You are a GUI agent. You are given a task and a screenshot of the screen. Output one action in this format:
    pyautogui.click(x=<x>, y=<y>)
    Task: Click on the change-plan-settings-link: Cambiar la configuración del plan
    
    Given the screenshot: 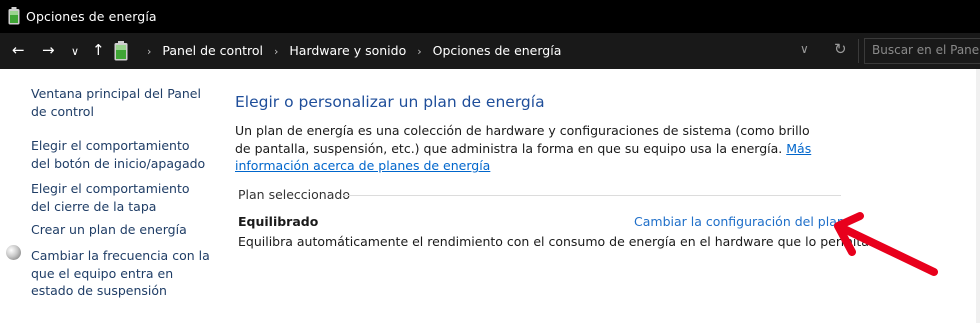 What is the action you would take?
    pyautogui.click(x=739, y=221)
    